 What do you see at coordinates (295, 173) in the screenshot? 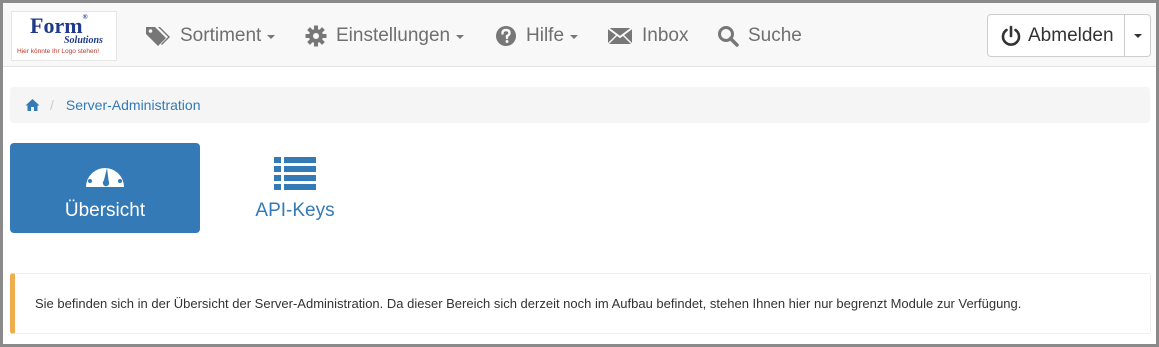
I see `list-icon` at bounding box center [295, 173].